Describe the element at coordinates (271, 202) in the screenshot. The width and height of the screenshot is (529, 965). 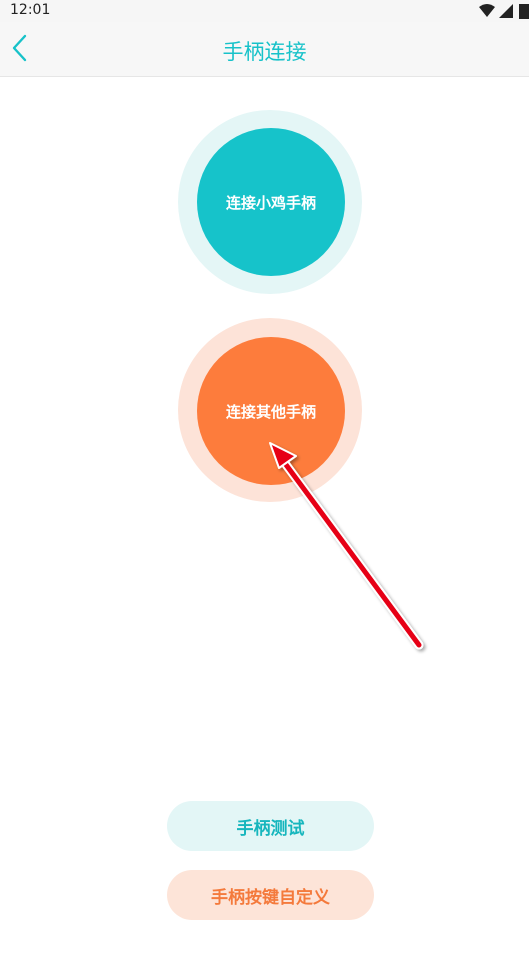
I see `connect-xiaoji-button: 连接小鸡手柄` at that location.